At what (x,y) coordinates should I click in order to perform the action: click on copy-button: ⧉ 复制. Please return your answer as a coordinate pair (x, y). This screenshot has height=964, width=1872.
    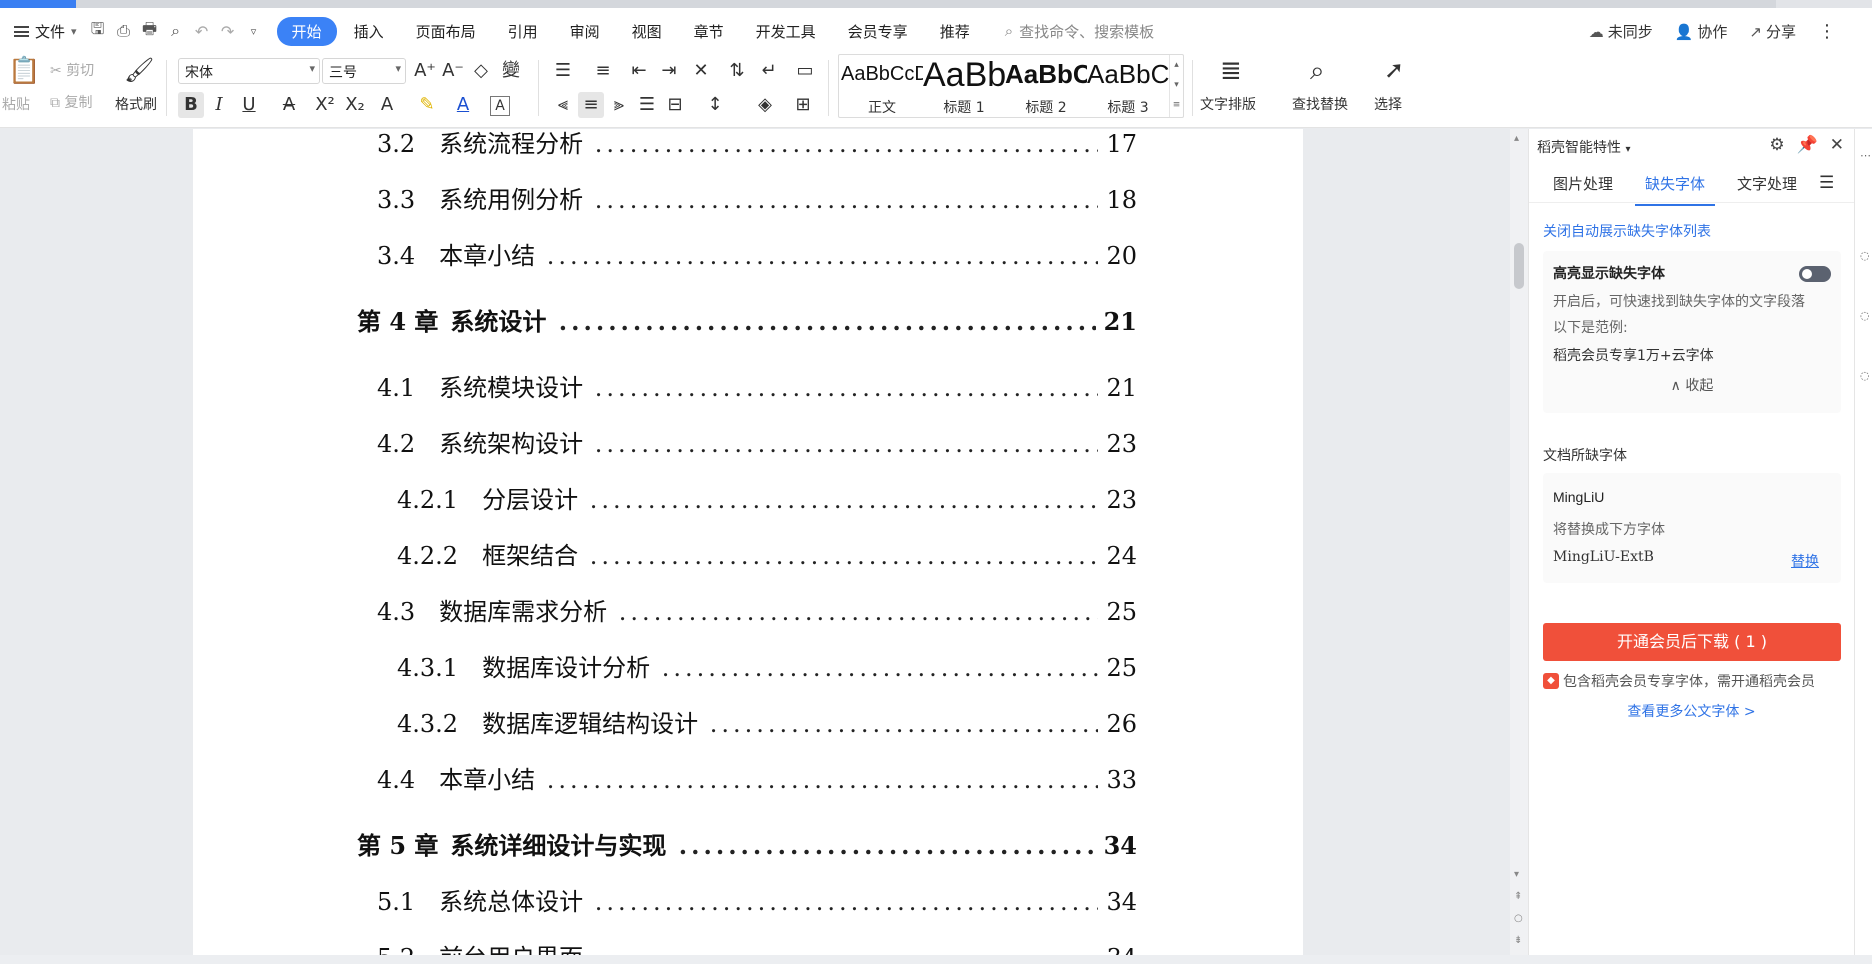
    Looking at the image, I should click on (71, 102).